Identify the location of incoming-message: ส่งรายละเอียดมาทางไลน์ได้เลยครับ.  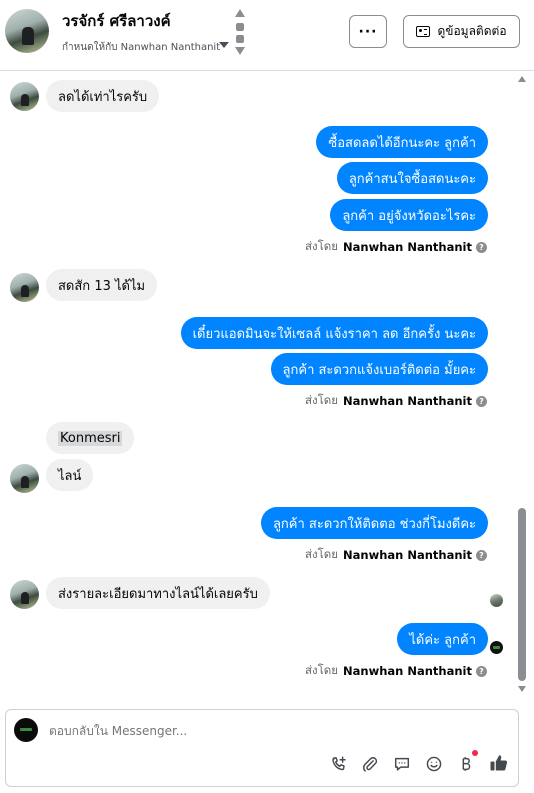
(158, 593).